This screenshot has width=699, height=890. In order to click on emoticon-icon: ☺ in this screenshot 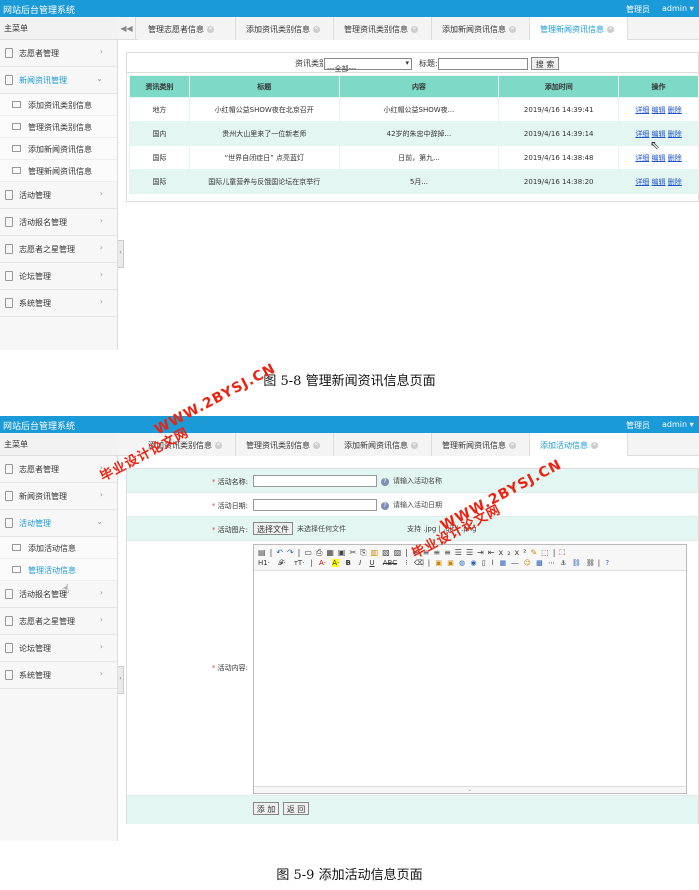, I will do `click(527, 563)`.